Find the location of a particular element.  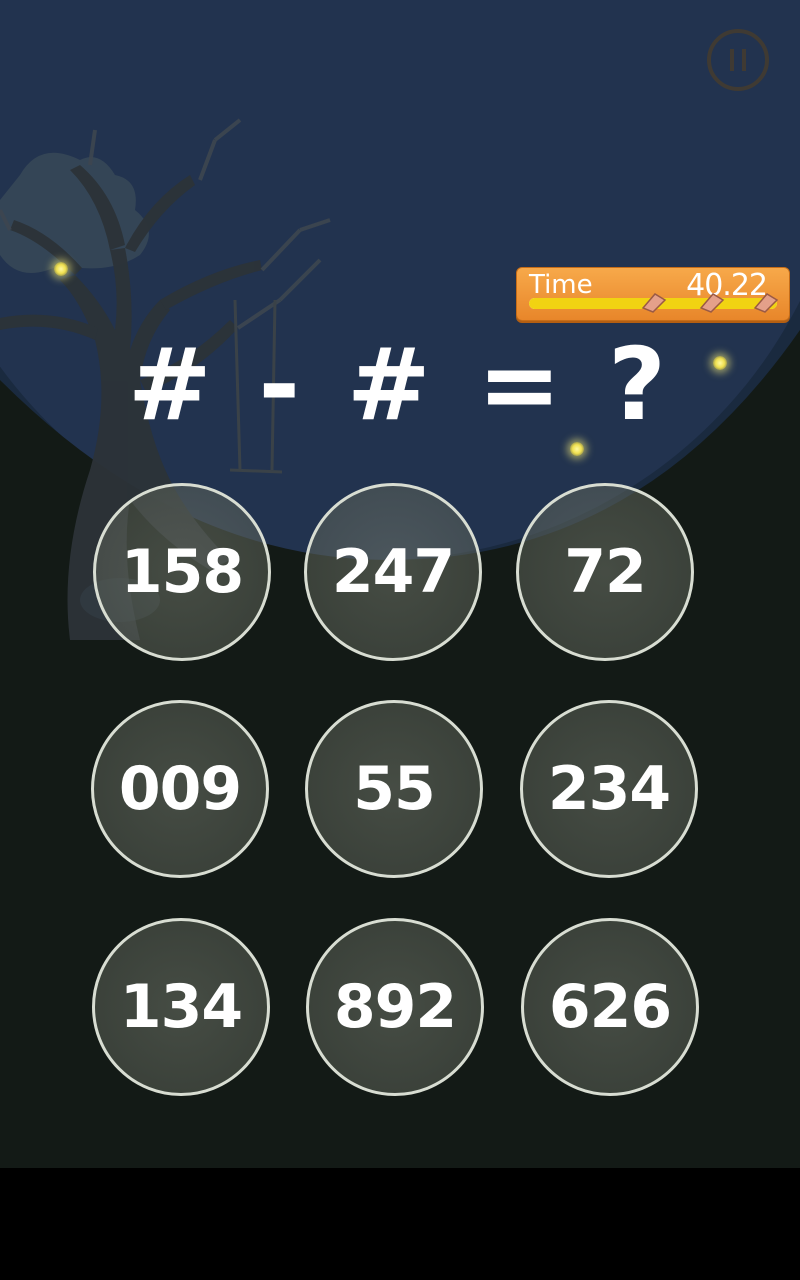

answer-button: 234 is located at coordinates (609, 789).